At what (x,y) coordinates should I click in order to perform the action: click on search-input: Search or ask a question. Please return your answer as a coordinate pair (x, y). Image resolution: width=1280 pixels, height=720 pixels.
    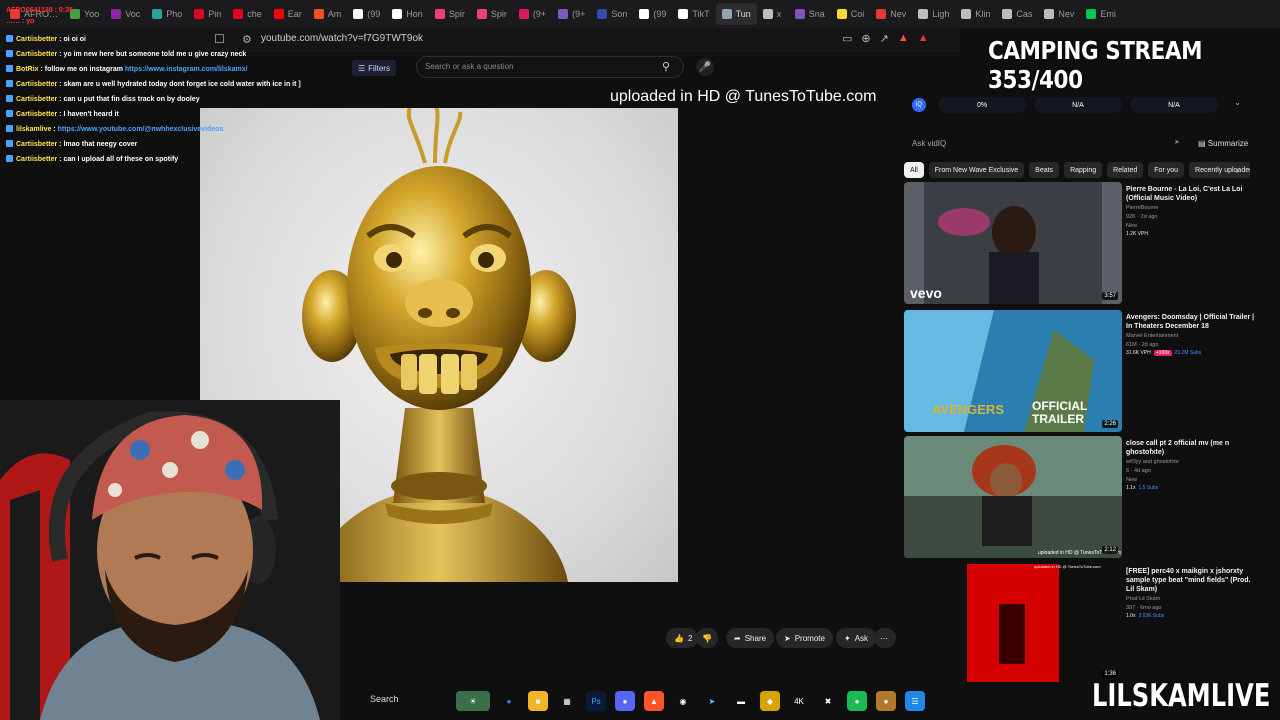
    Looking at the image, I should click on (550, 67).